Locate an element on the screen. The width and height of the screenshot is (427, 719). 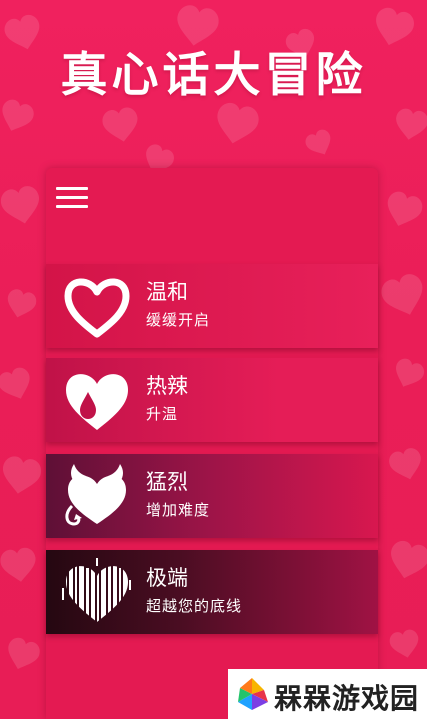
watermark-text: 槑槑游戏园 is located at coordinates (347, 698).